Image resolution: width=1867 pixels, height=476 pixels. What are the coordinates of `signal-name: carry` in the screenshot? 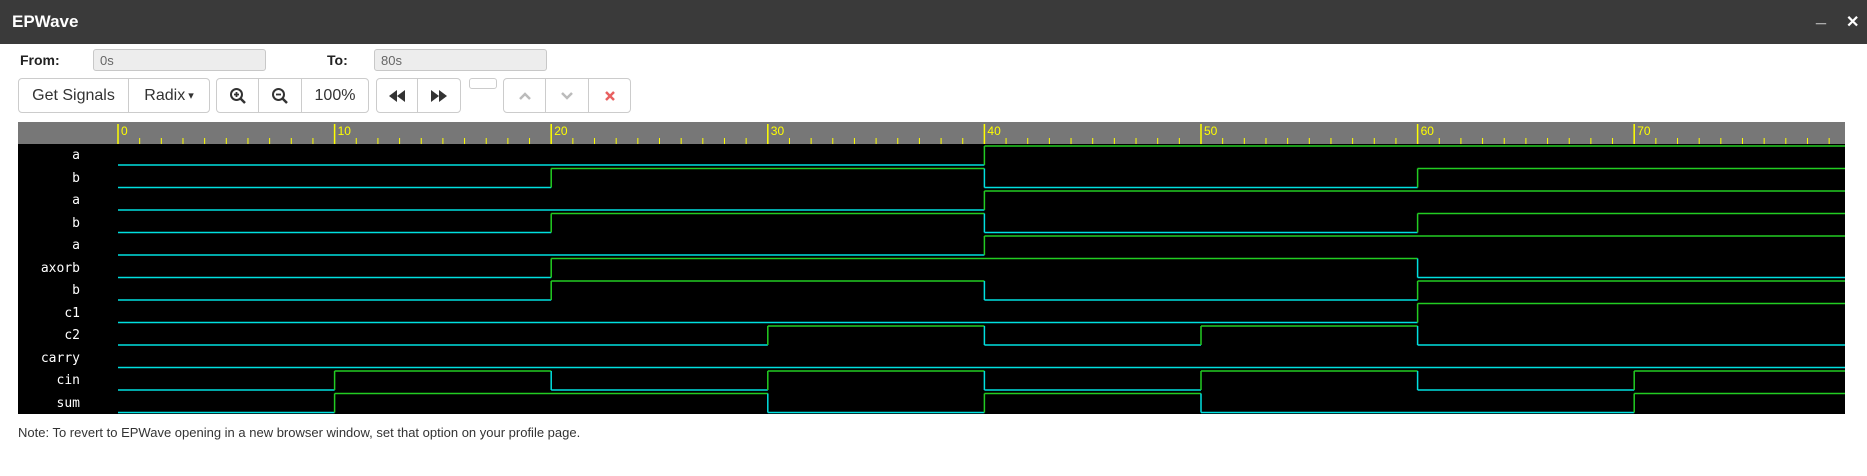 It's located at (49, 359).